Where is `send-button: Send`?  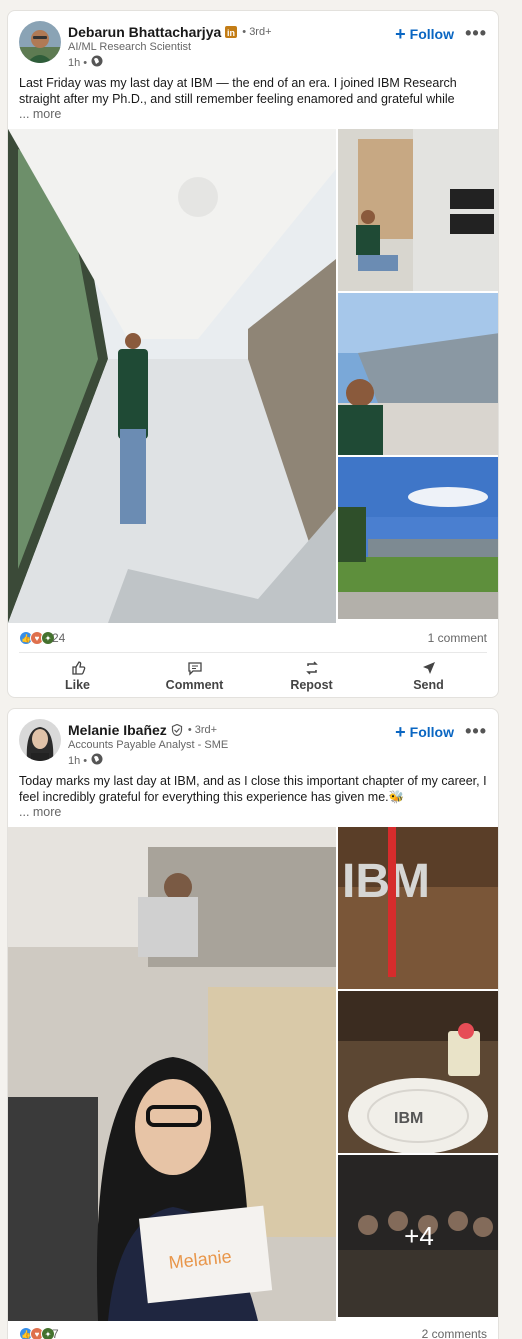
send-button: Send is located at coordinates (429, 676).